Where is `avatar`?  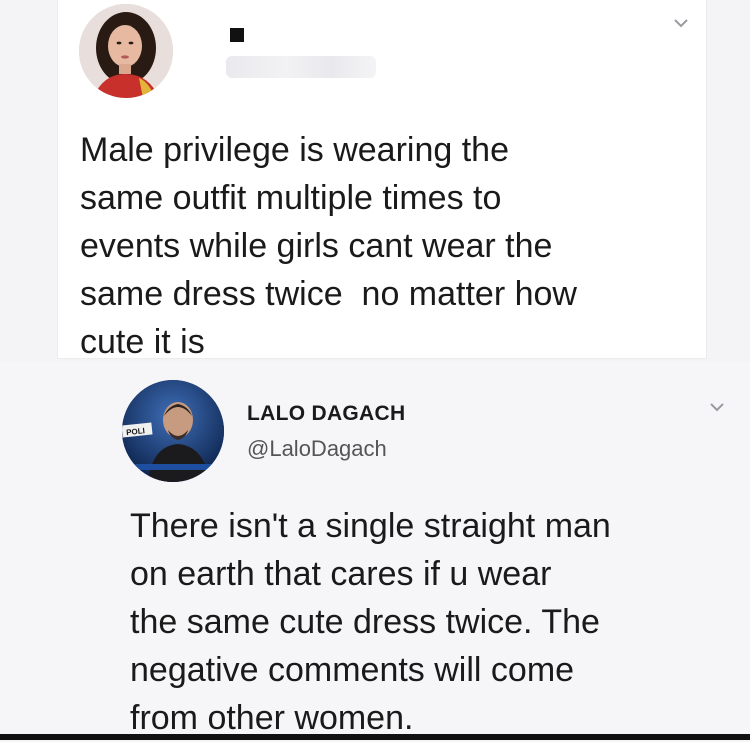 avatar is located at coordinates (126, 51).